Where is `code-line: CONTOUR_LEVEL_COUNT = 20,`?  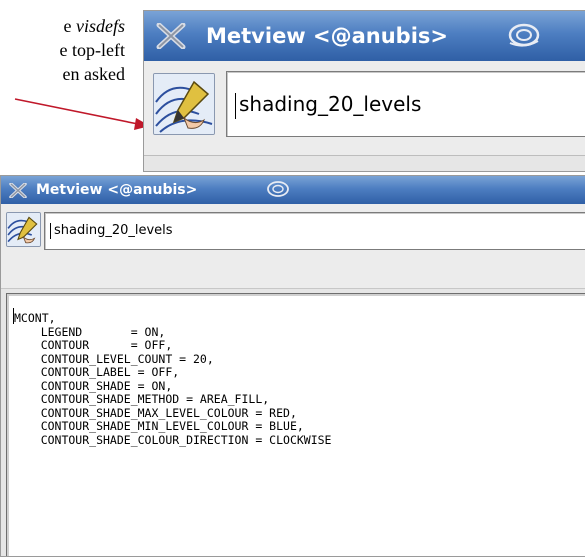
code-line: CONTOUR_LEVEL_COUNT = 20, is located at coordinates (113, 358).